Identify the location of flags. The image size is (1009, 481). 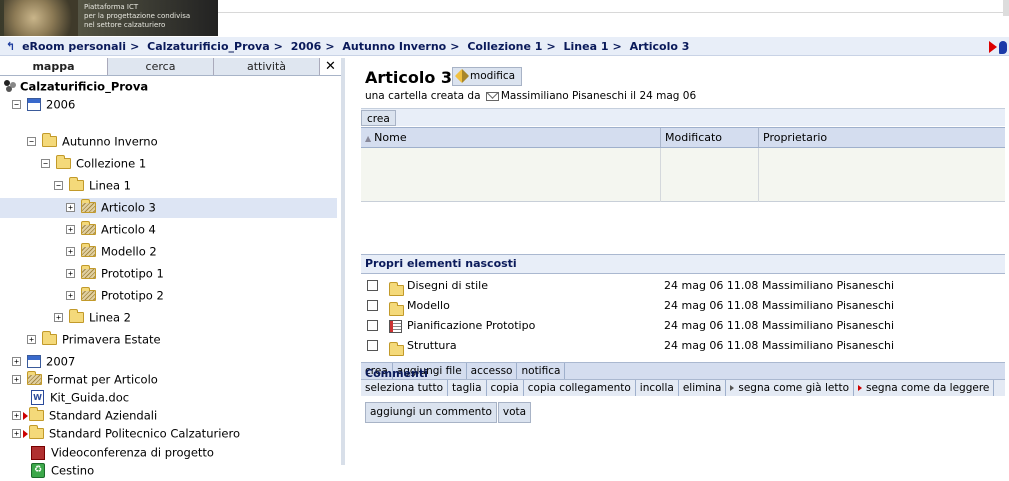
(998, 47).